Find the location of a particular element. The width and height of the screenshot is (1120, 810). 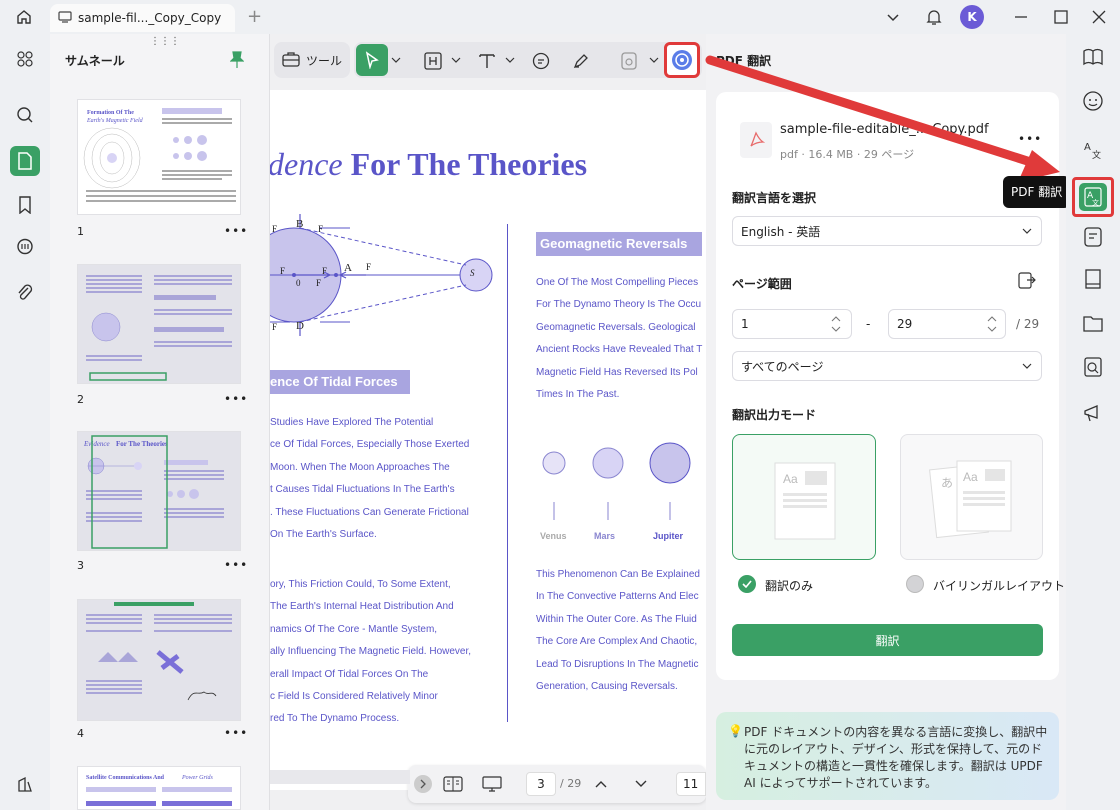

apps-grid-icon is located at coordinates (25, 59).